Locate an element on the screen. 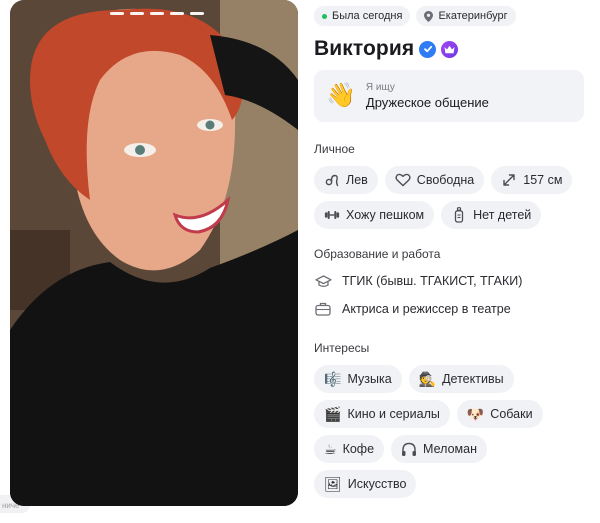  interest-label: Меломан is located at coordinates (450, 449).